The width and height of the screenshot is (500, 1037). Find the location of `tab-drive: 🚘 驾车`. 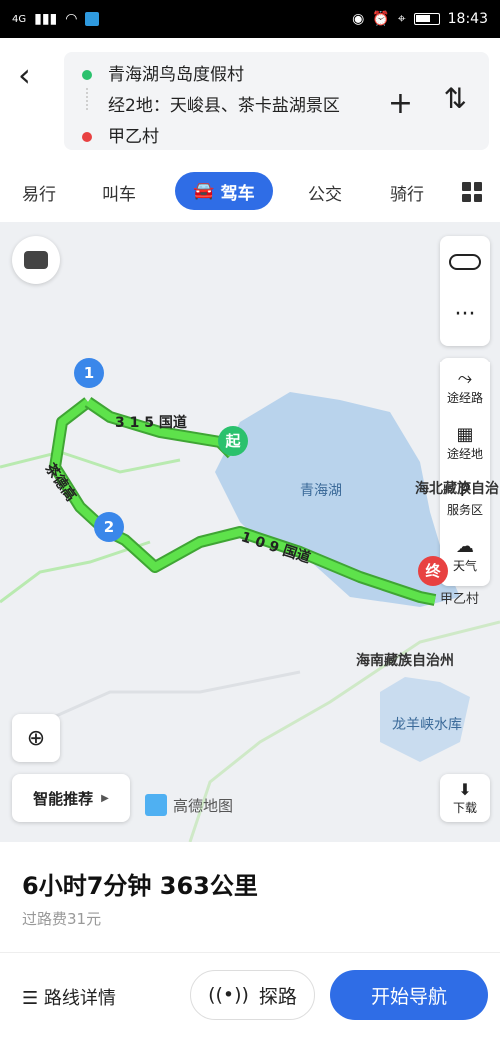

tab-drive: 🚘 驾车 is located at coordinates (224, 191).